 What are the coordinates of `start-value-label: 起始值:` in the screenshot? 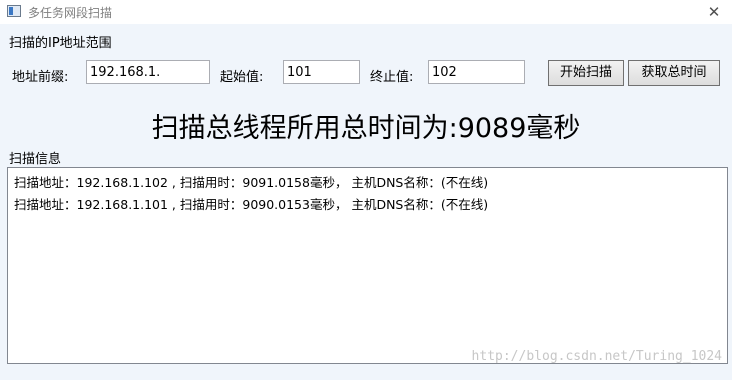 It's located at (242, 77).